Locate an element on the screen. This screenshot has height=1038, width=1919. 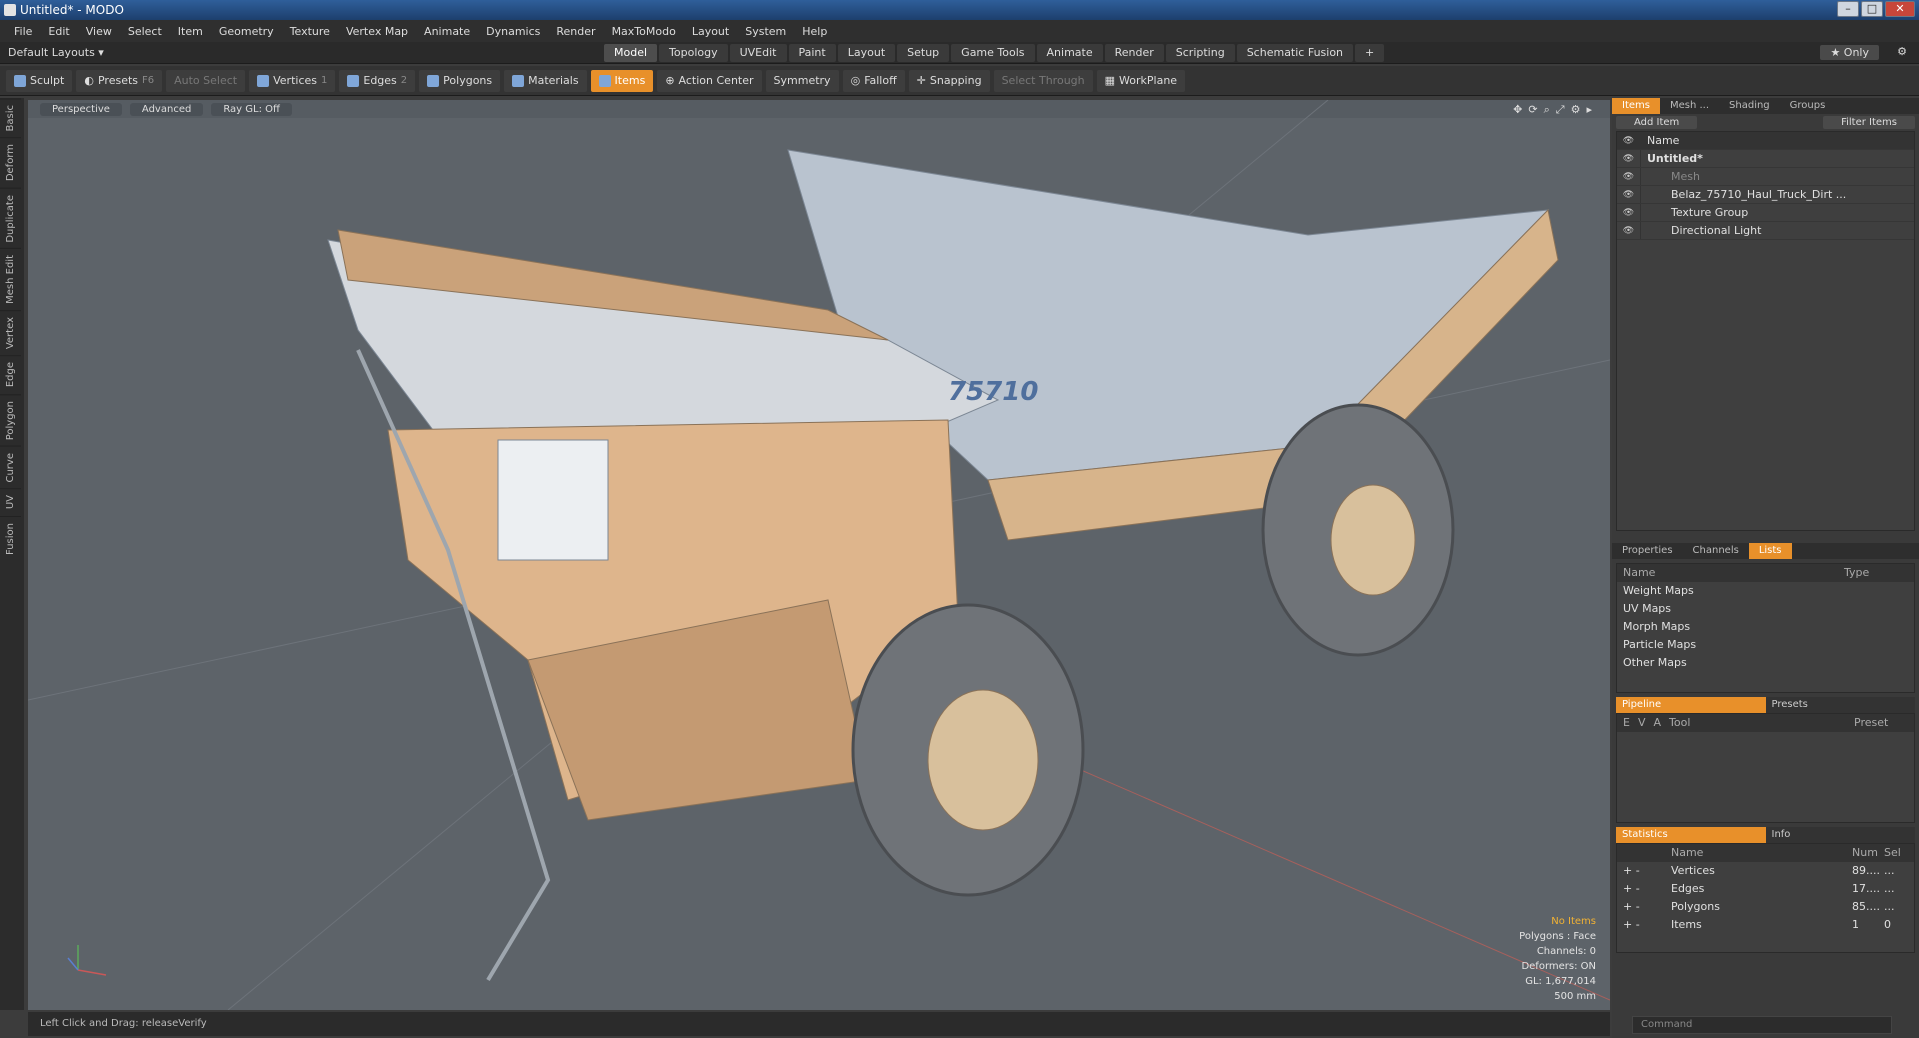
tree-row: 👁 Directional Light is located at coordinates (1765, 231).